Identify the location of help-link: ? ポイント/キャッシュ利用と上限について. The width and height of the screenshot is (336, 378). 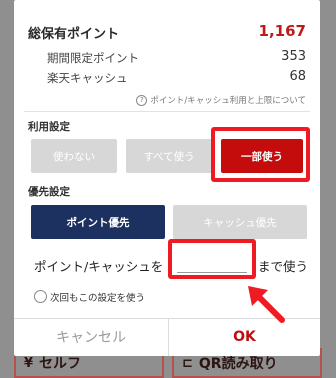
(221, 100).